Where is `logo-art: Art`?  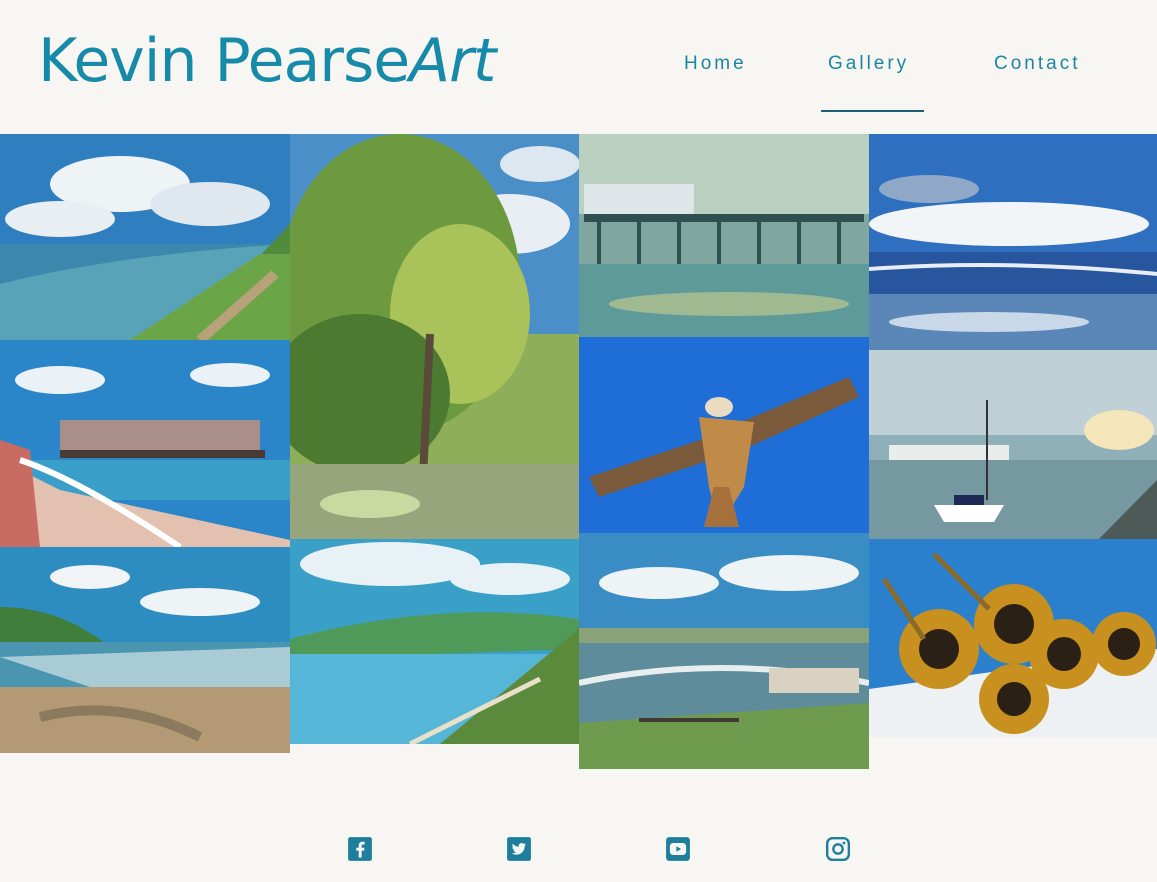 logo-art: Art is located at coordinates (452, 61).